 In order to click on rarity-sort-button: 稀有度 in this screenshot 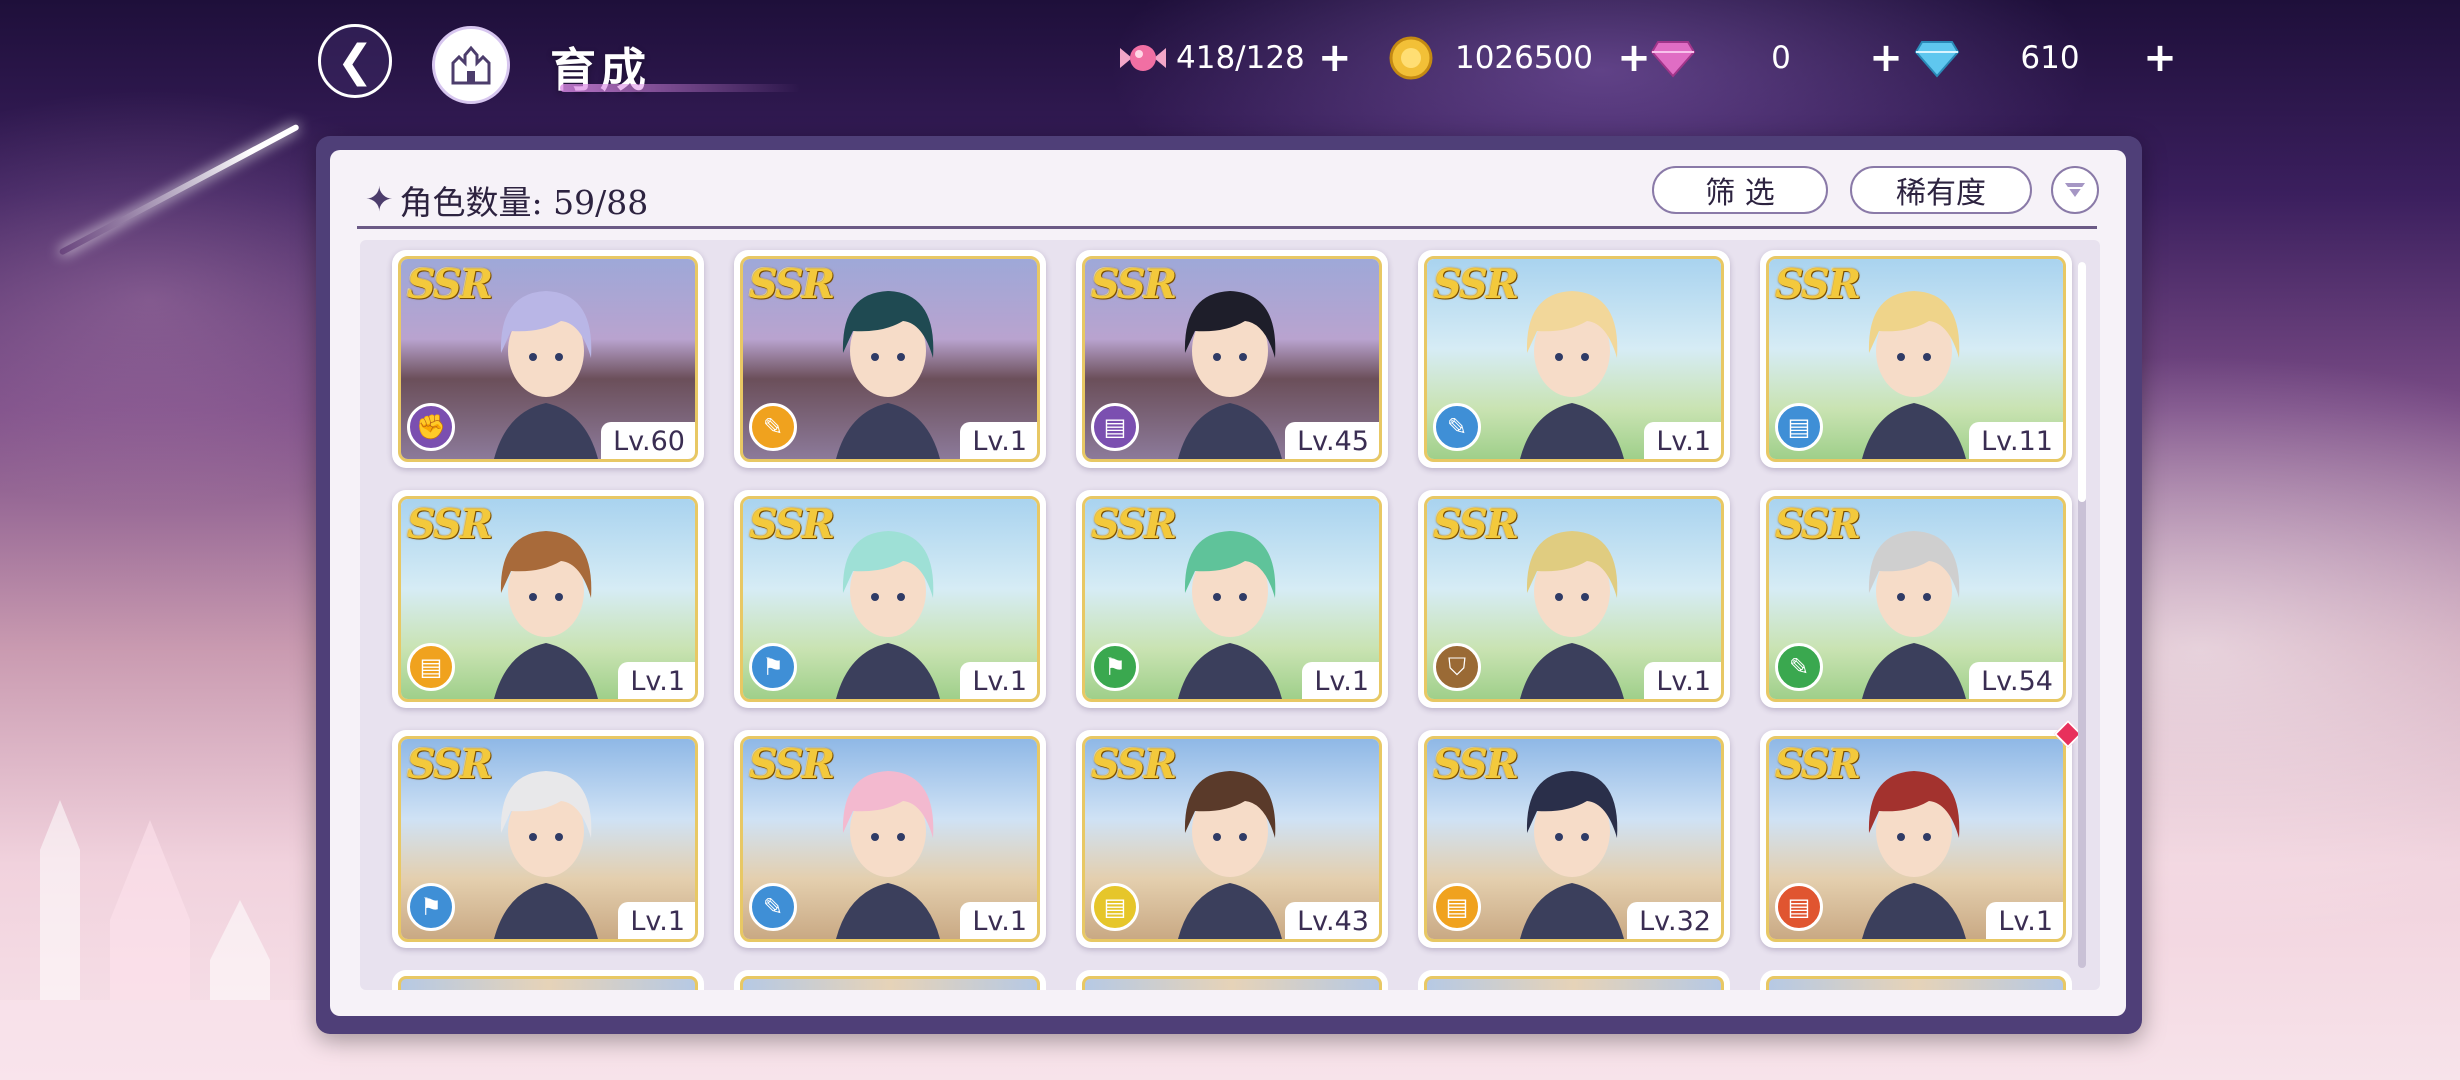, I will do `click(1941, 190)`.